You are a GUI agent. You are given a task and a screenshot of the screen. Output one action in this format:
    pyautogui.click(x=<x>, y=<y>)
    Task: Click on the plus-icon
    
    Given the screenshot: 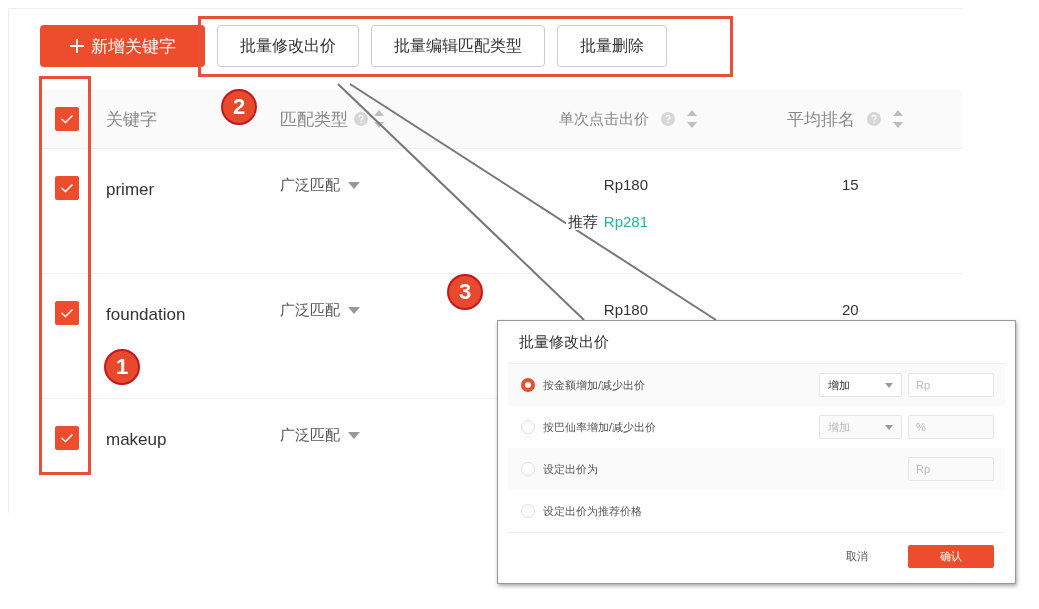 What is the action you would take?
    pyautogui.click(x=77, y=46)
    